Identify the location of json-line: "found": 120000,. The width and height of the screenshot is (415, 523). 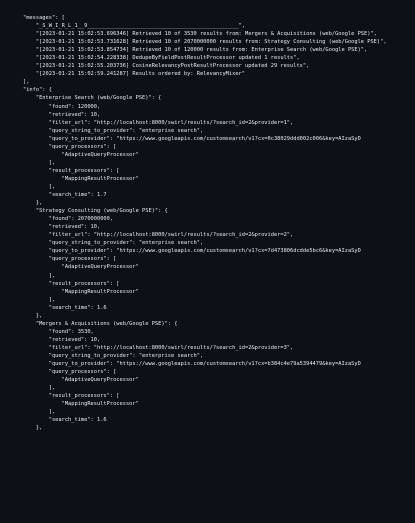
(62, 106).